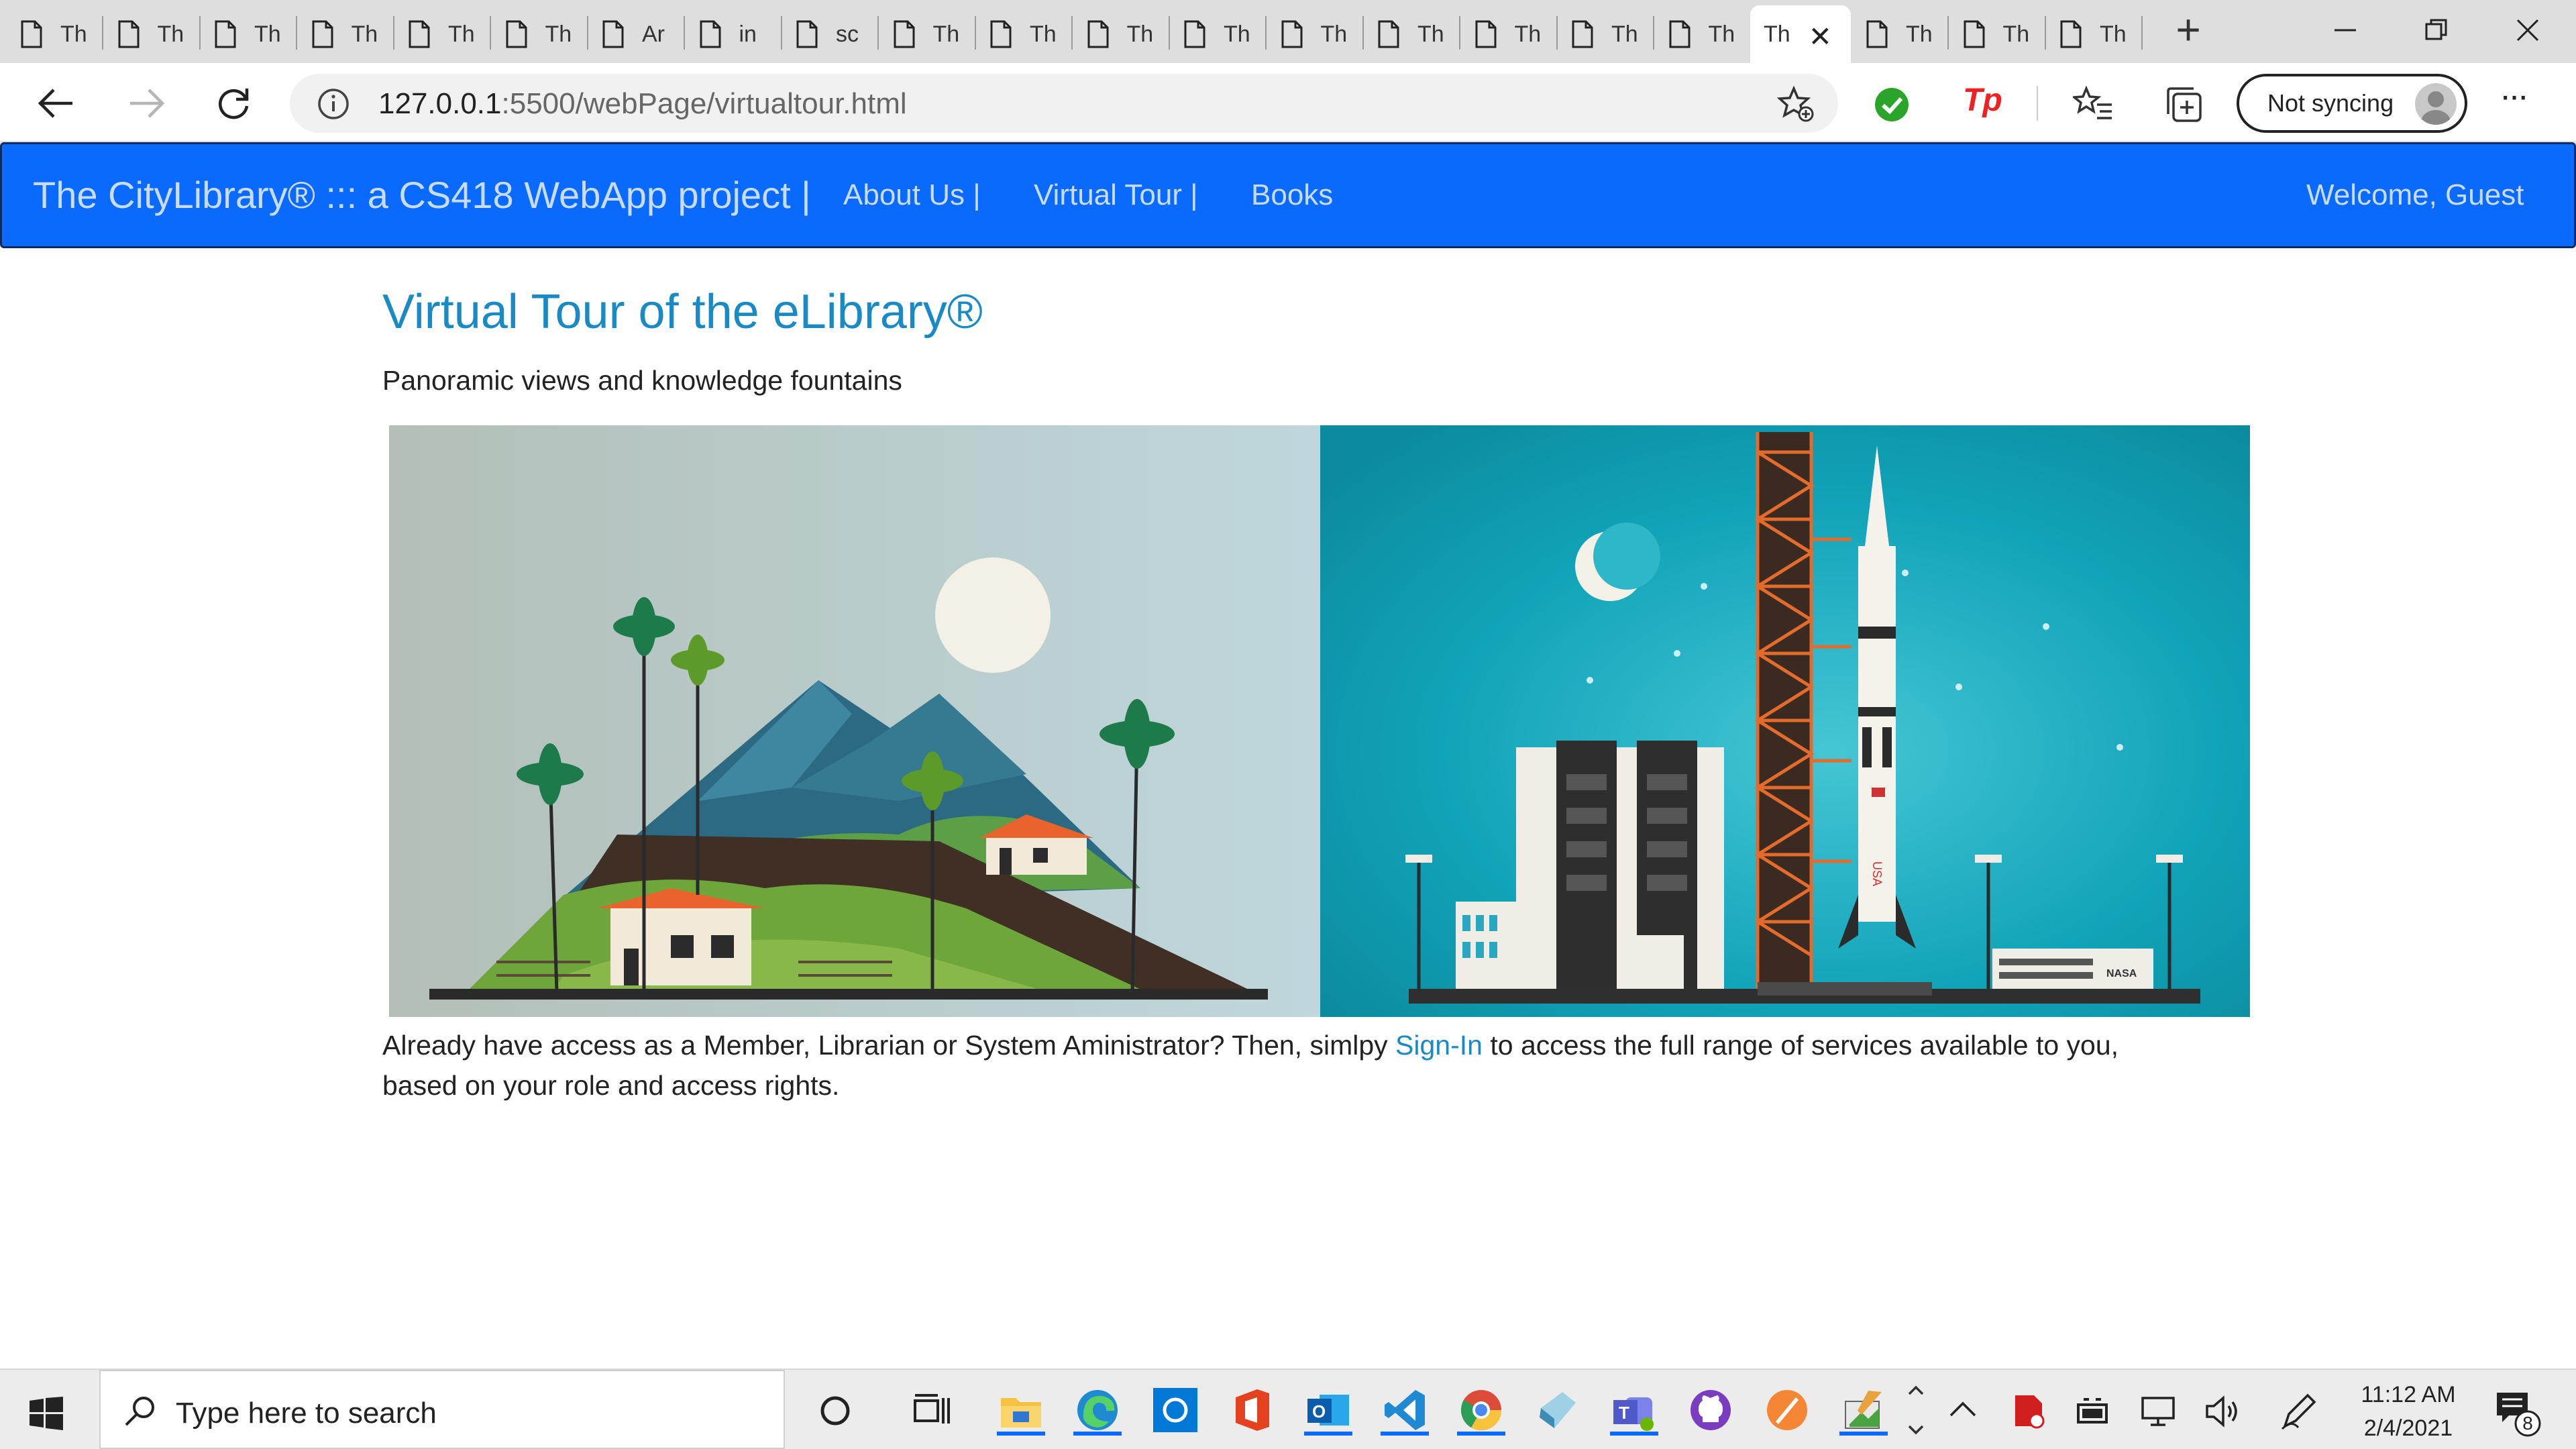 The height and width of the screenshot is (1449, 2576). Describe the element at coordinates (642, 104) in the screenshot. I see `url-text: 127.0.0.1:5500/webPage/virtualtour.html` at that location.